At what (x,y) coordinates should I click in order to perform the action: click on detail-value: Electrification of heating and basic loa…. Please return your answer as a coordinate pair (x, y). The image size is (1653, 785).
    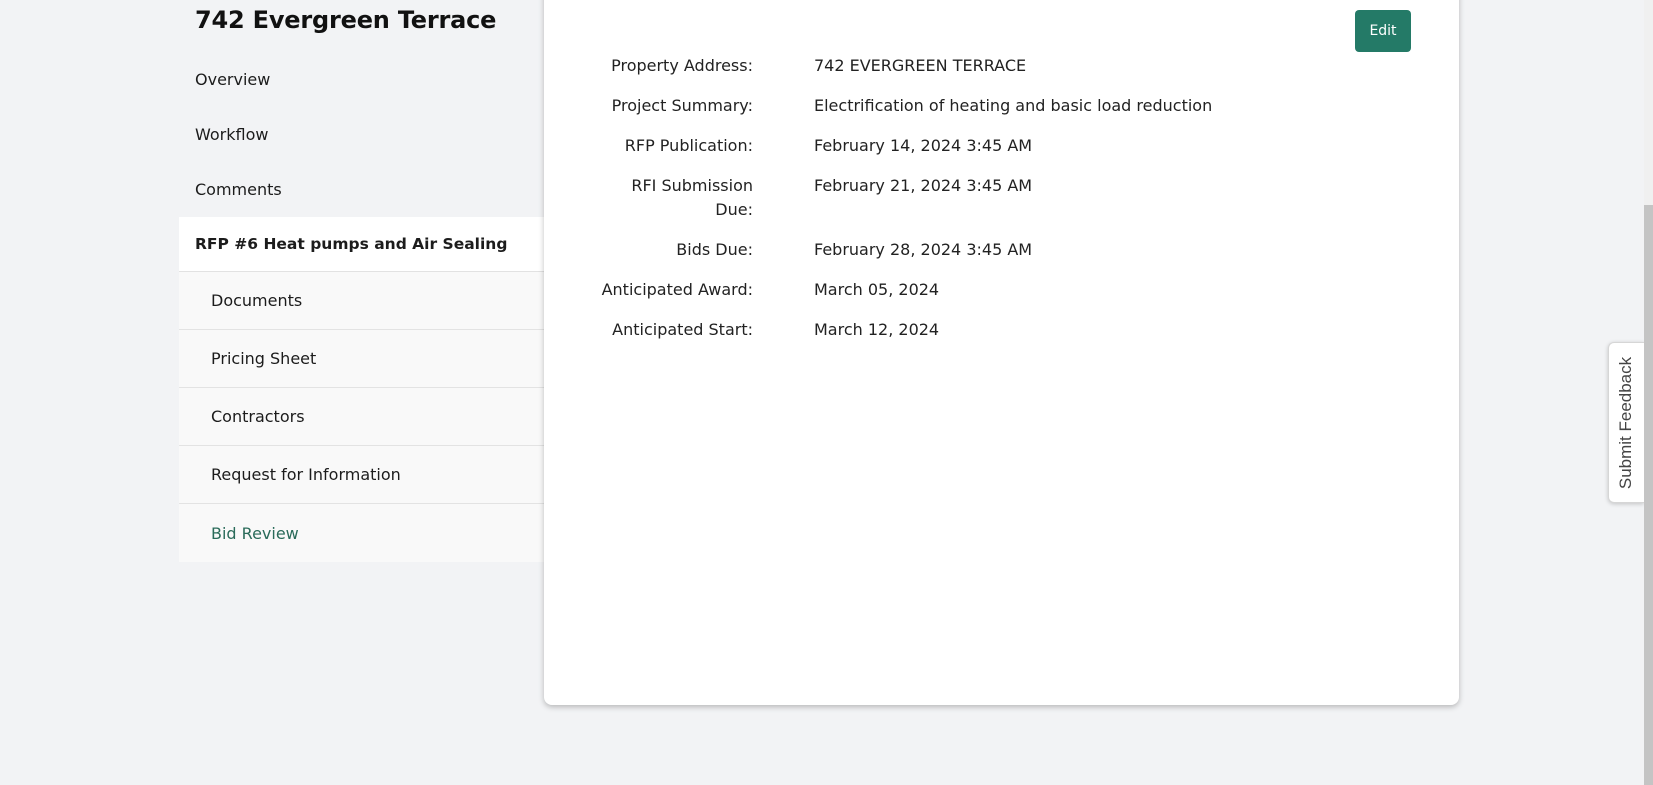
    Looking at the image, I should click on (1013, 105).